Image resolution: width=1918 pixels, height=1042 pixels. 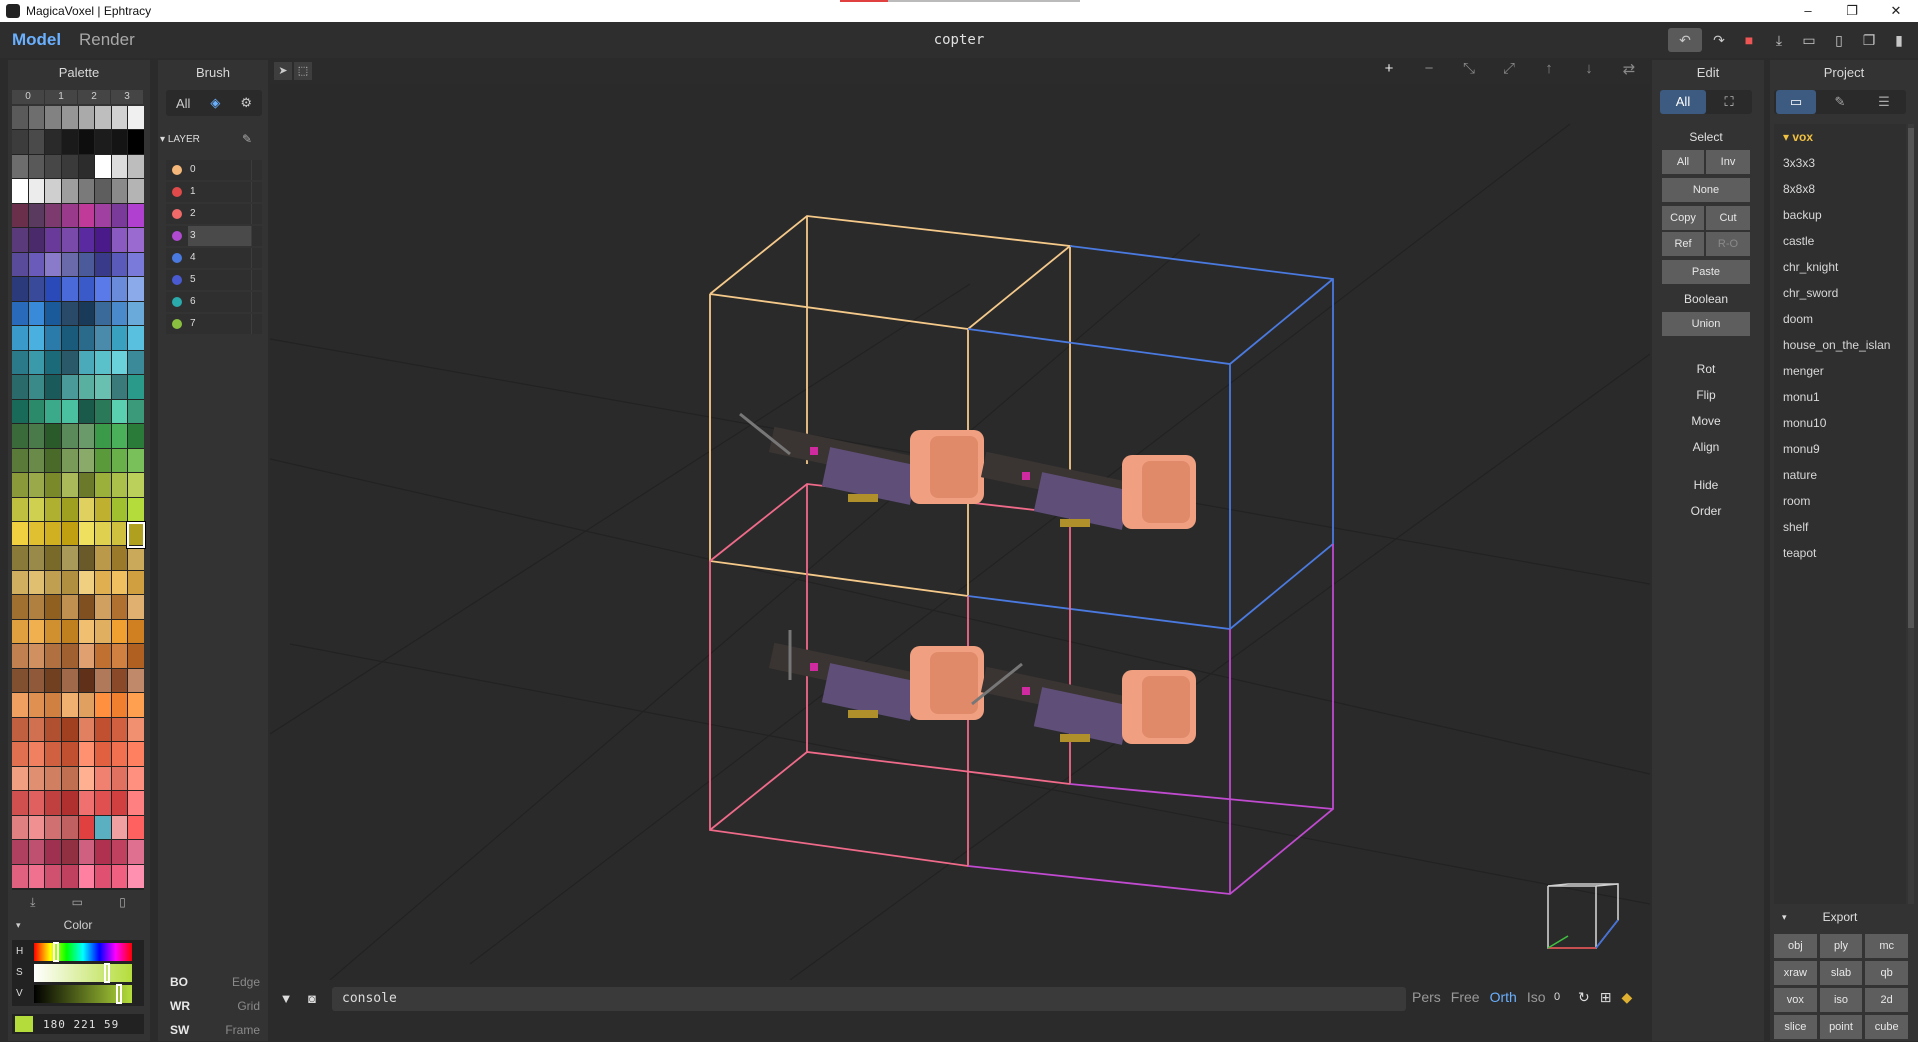 I want to click on zoom-out-icon: −, so click(x=1429, y=69).